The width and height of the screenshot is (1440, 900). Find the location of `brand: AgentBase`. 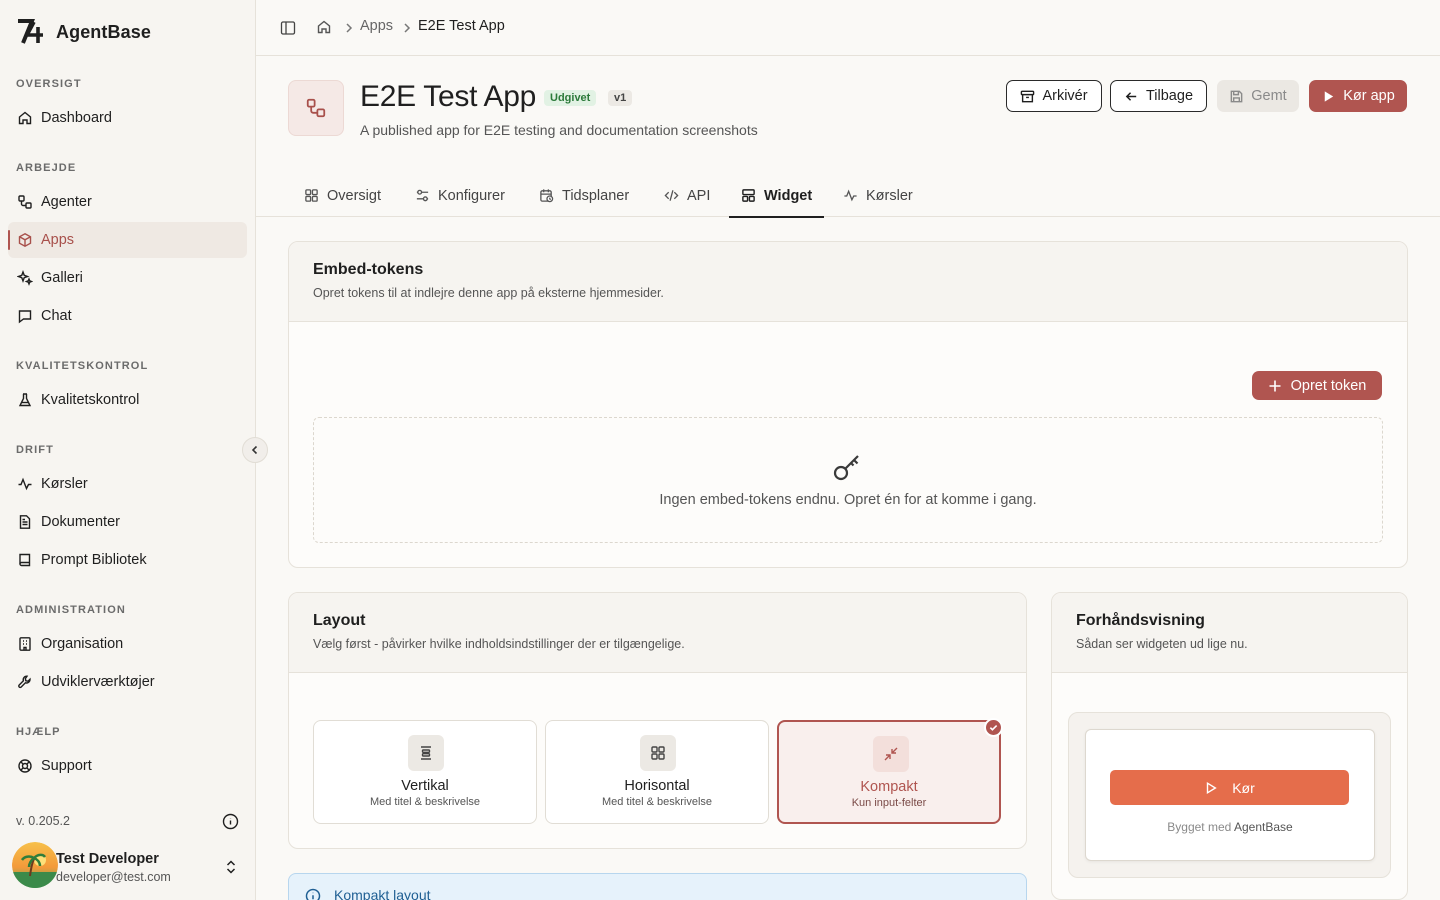

brand: AgentBase is located at coordinates (83, 32).